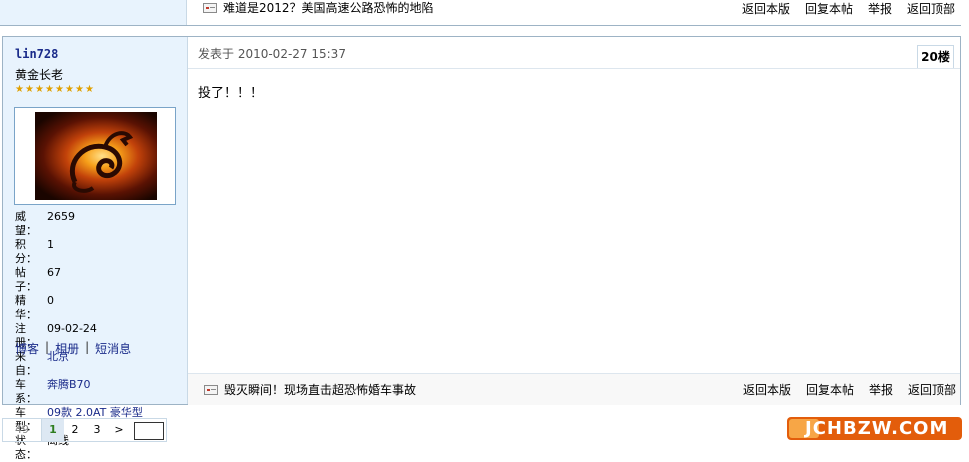 Image resolution: width=969 pixels, height=462 pixels. Describe the element at coordinates (231, 93) in the screenshot. I see `post-content: 投了！！！` at that location.